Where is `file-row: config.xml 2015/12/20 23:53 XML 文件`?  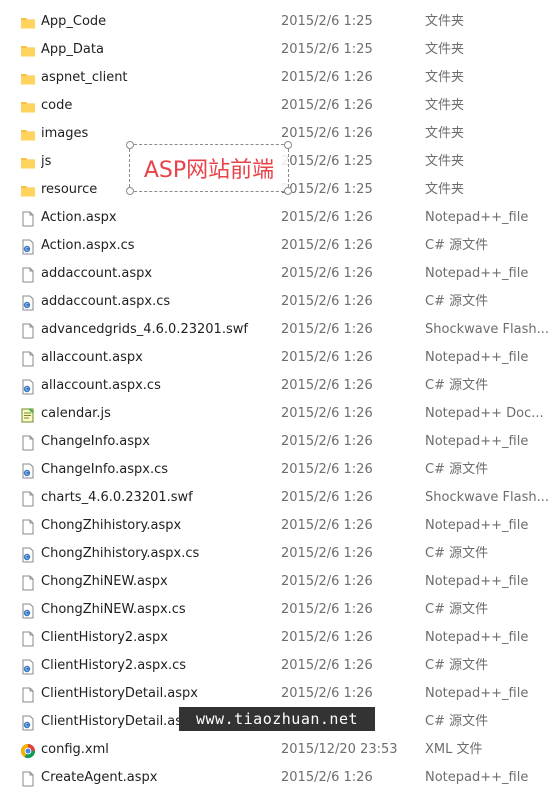
file-row: config.xml 2015/12/20 23:53 XML 文件 is located at coordinates (278, 750).